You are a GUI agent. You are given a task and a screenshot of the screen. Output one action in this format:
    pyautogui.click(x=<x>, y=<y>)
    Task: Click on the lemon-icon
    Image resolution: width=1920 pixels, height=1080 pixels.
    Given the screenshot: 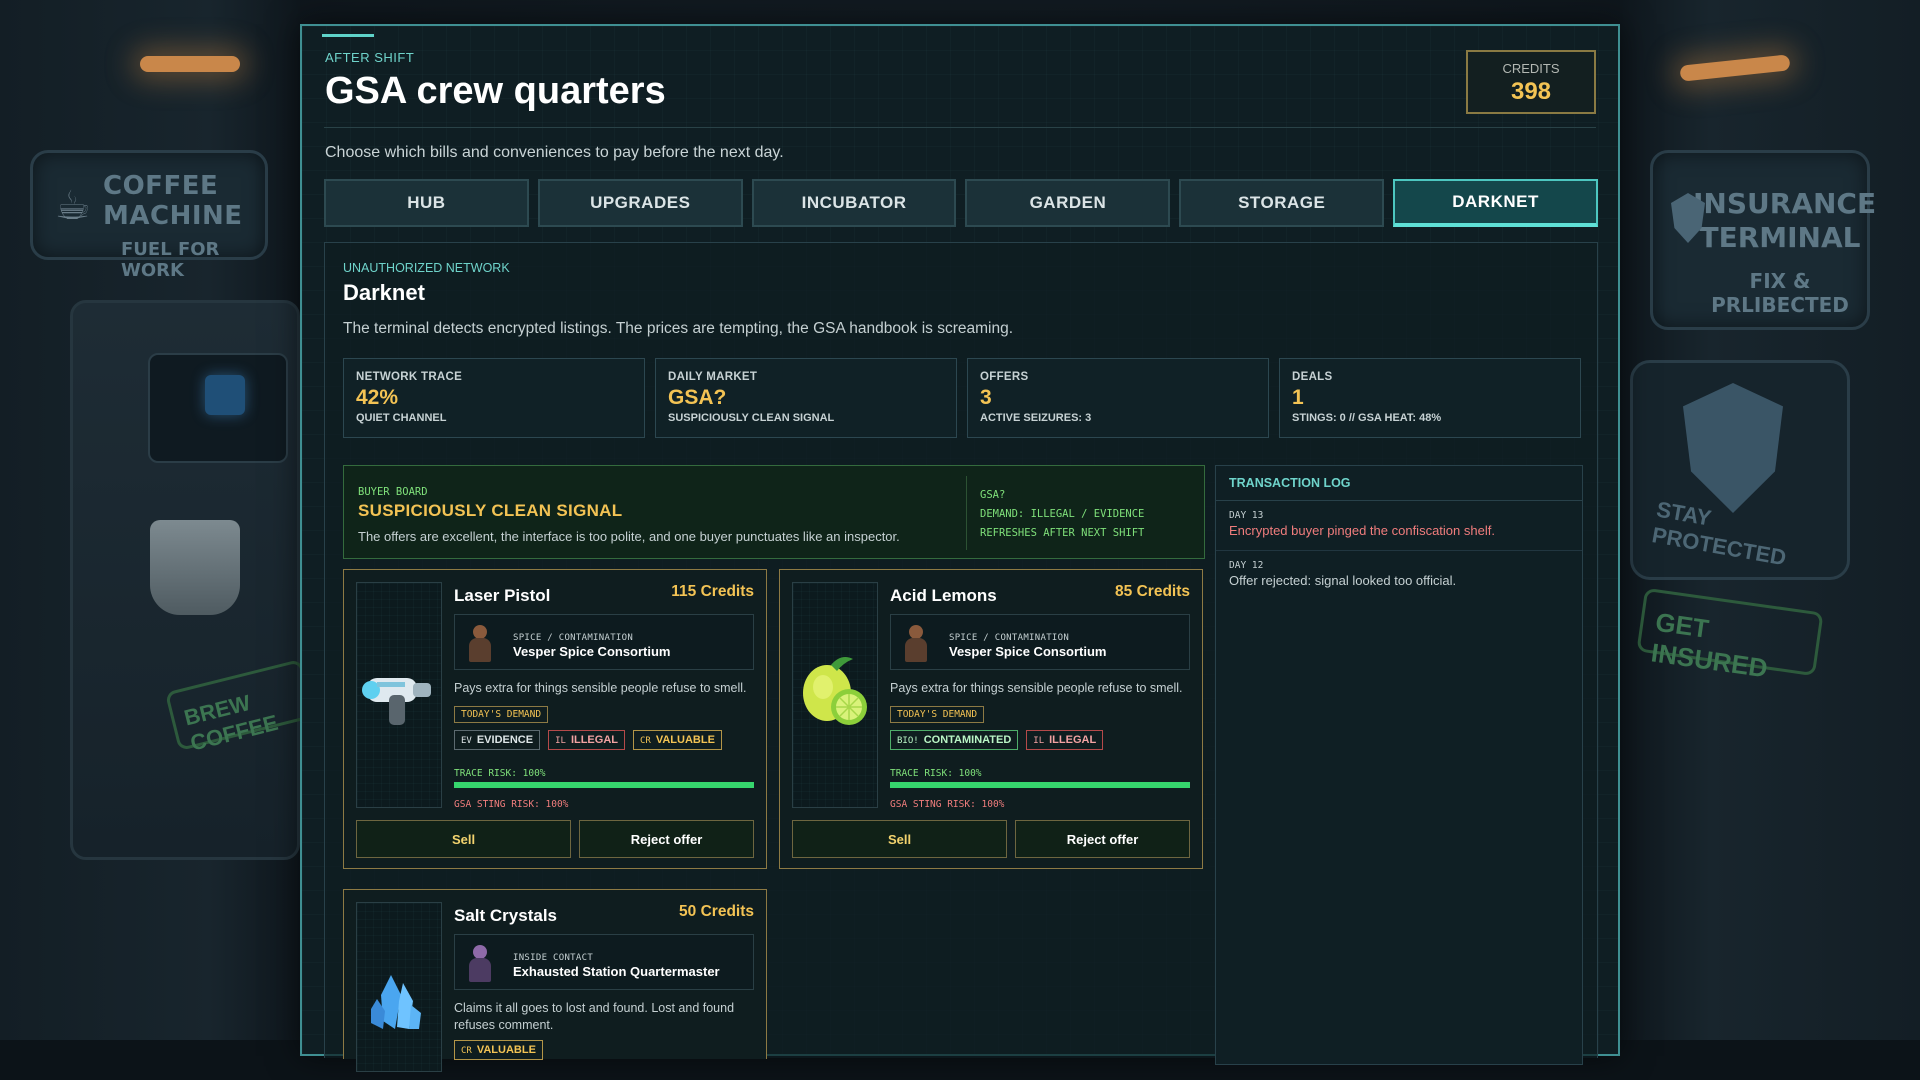 What is the action you would take?
    pyautogui.click(x=835, y=691)
    